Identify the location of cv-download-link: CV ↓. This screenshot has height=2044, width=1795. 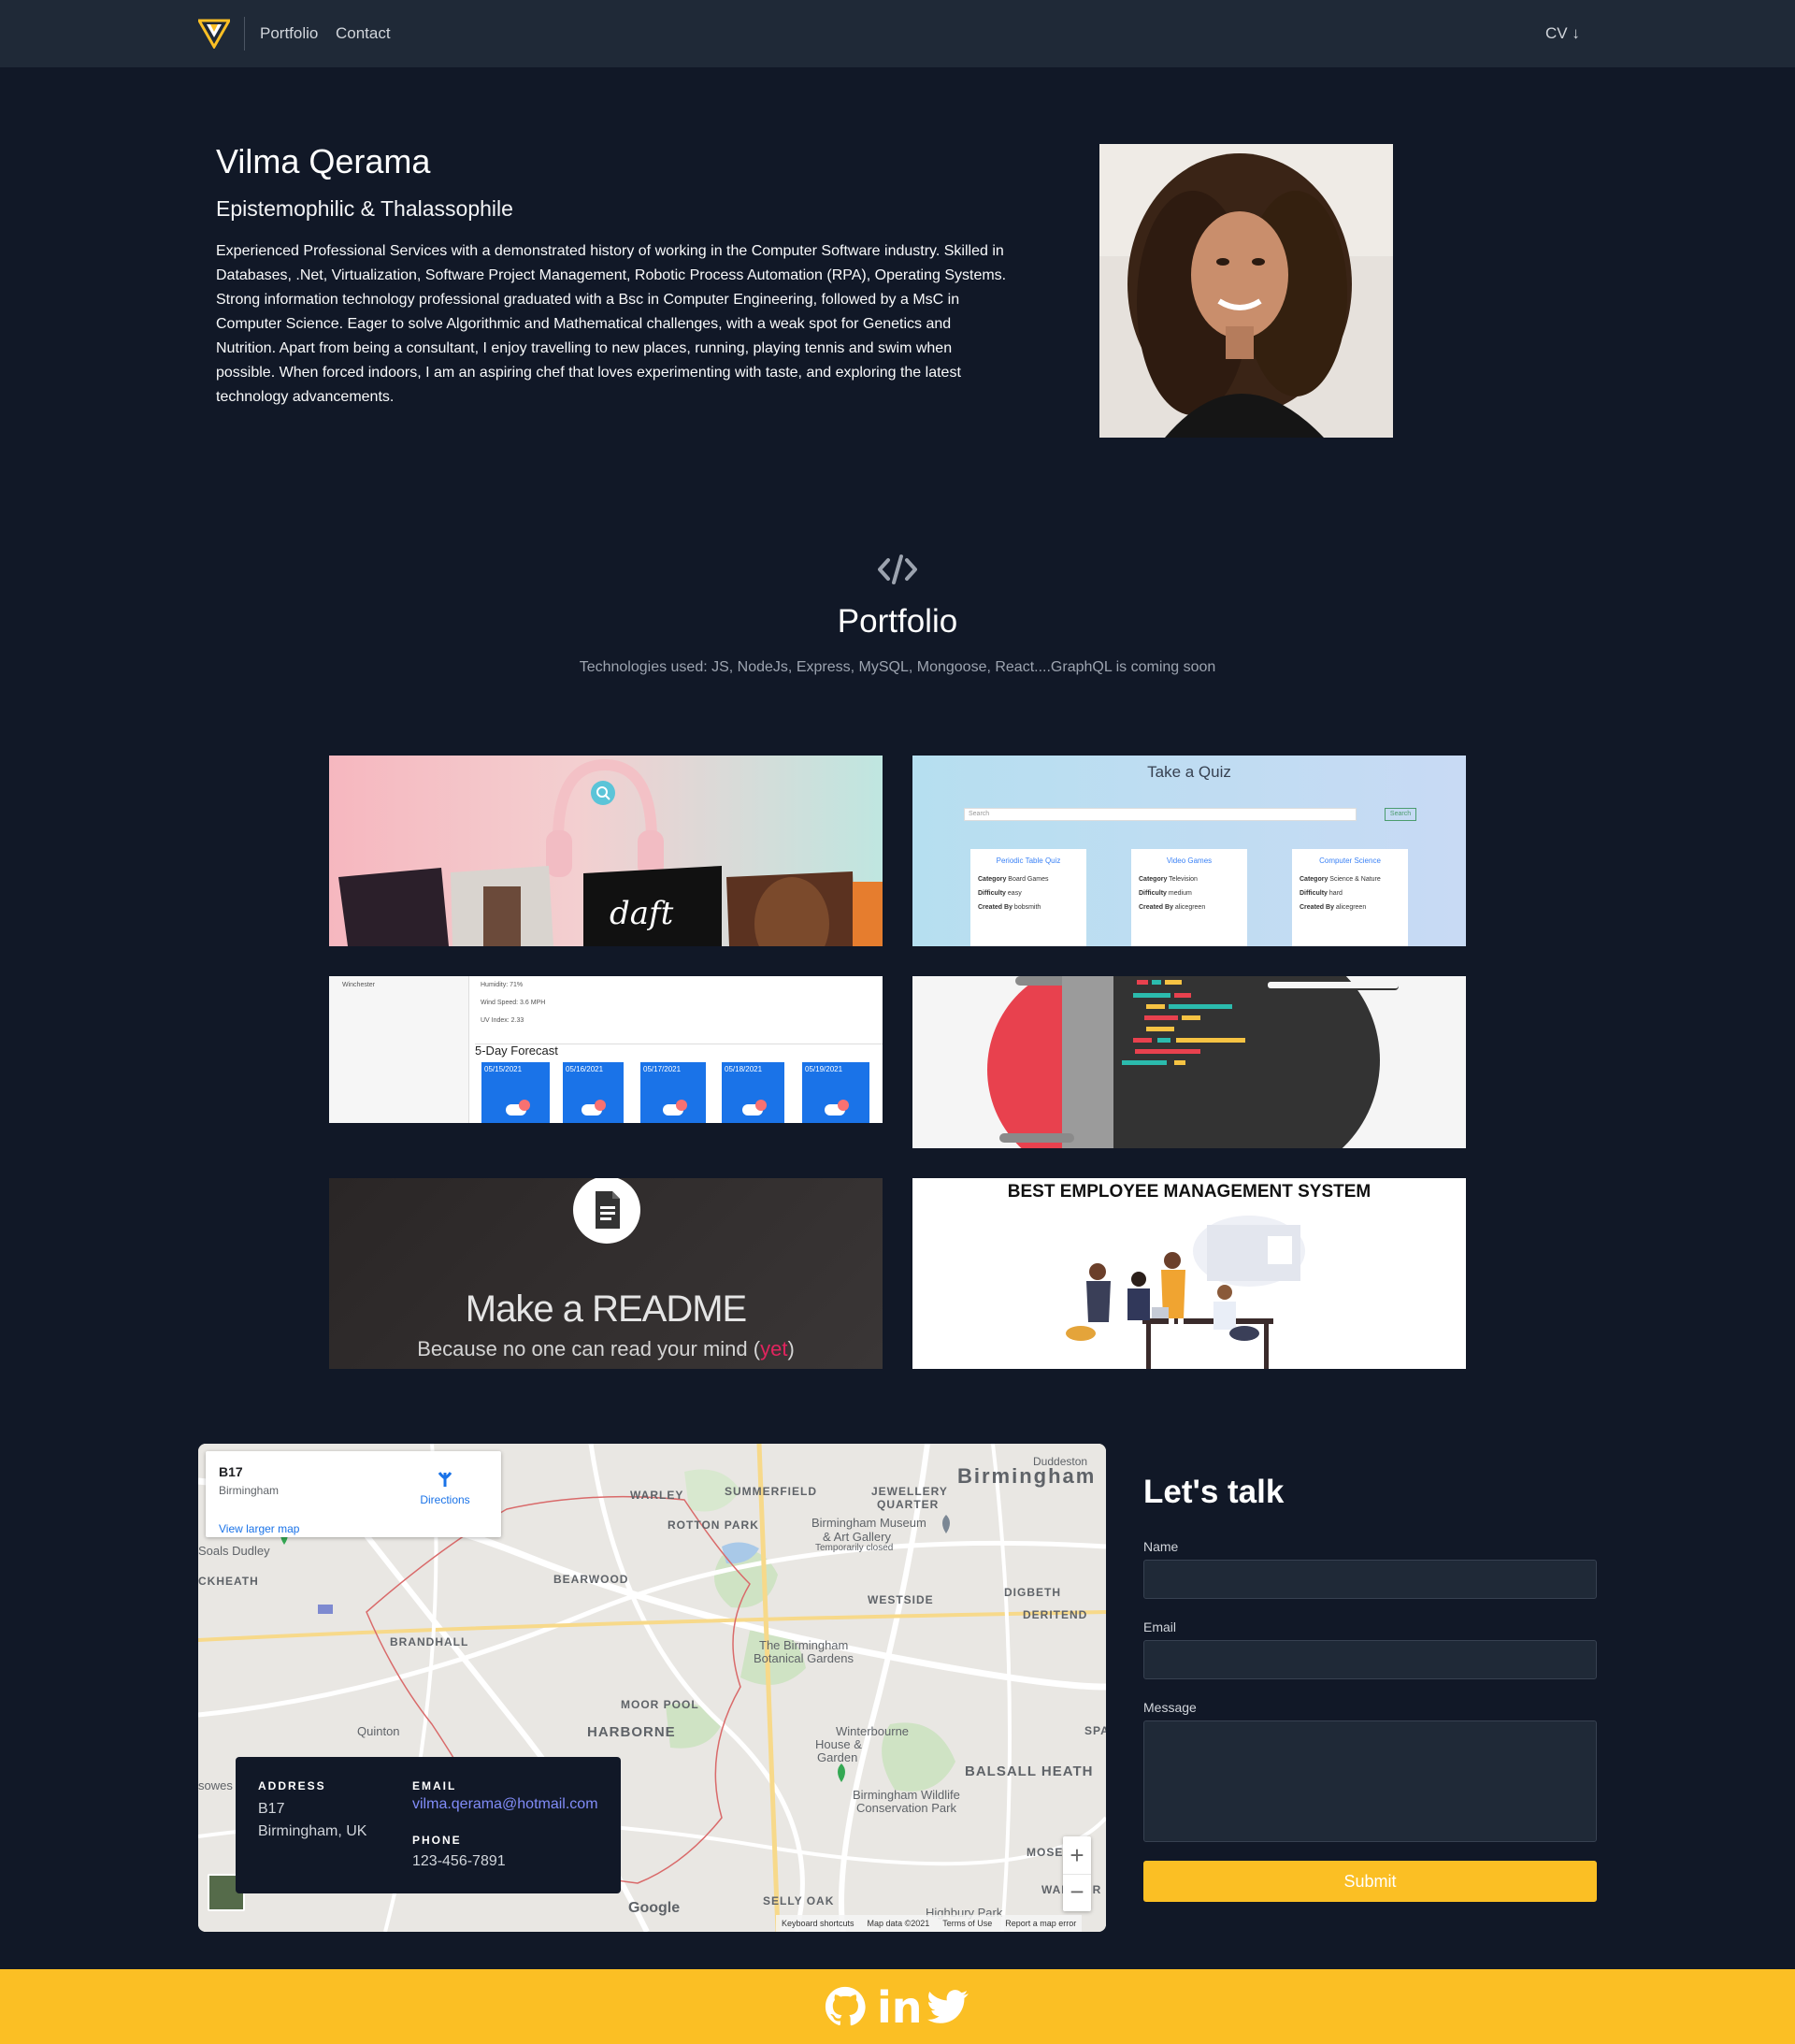
(1563, 33).